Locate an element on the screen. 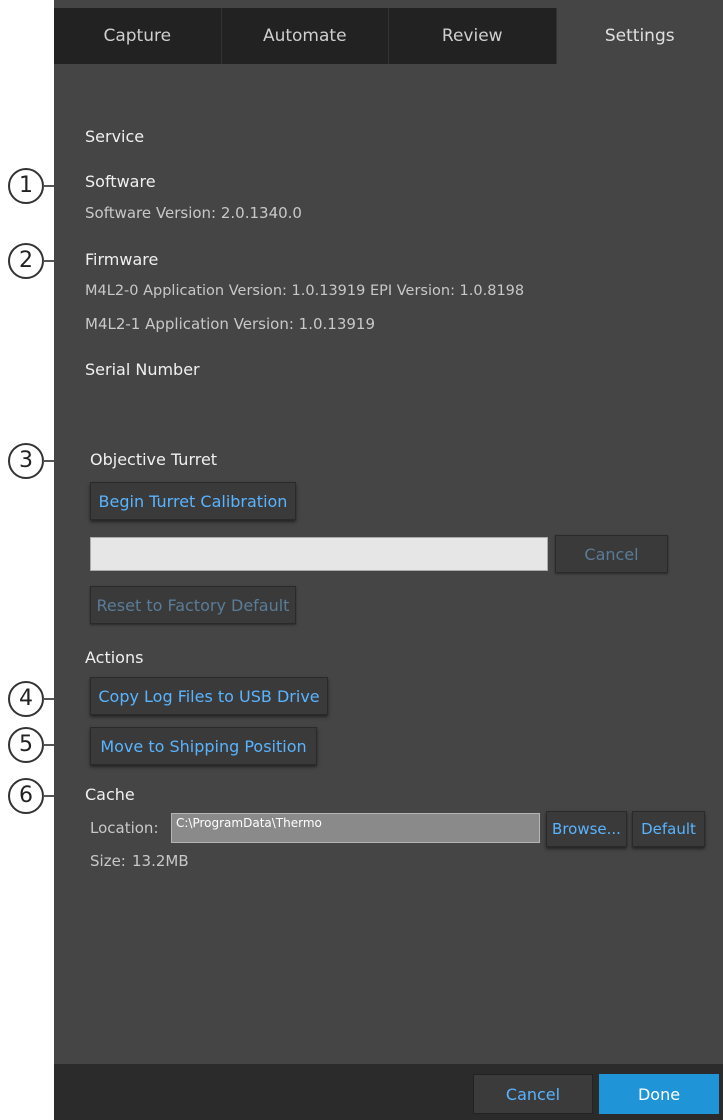 This screenshot has height=1120, width=723. objective-turret-heading: Objective Turret is located at coordinates (154, 459).